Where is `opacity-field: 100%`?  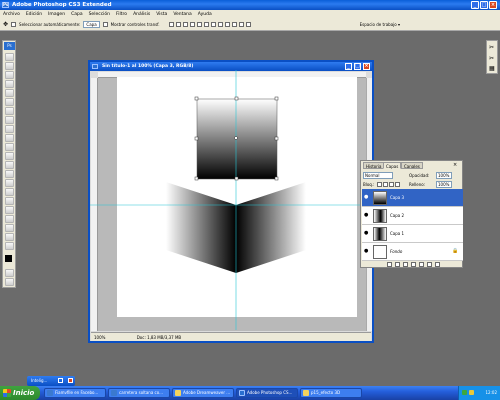 opacity-field: 100% is located at coordinates (444, 175).